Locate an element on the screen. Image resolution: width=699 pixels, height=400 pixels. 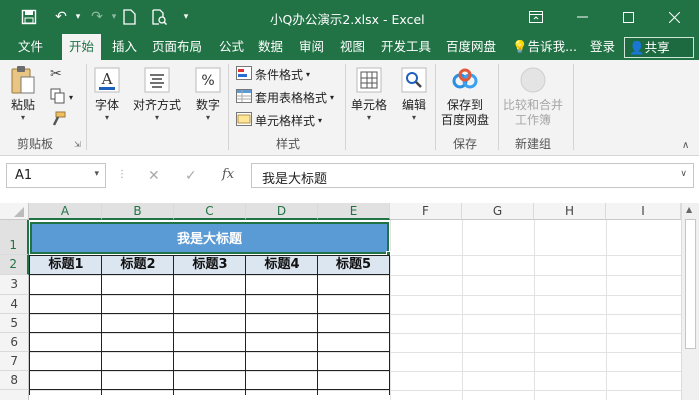
header-cell-1: 标题1 is located at coordinates (66, 264).